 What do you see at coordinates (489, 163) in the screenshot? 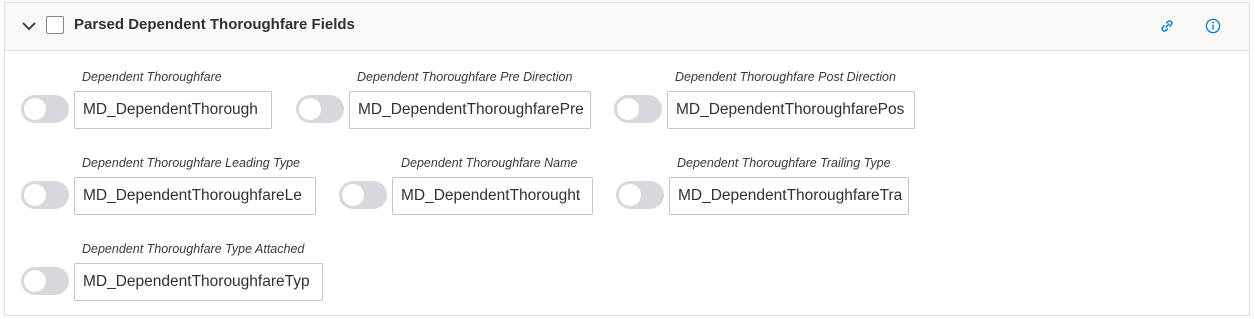
I see `field-label-name: Dependent Thoroughfare Name` at bounding box center [489, 163].